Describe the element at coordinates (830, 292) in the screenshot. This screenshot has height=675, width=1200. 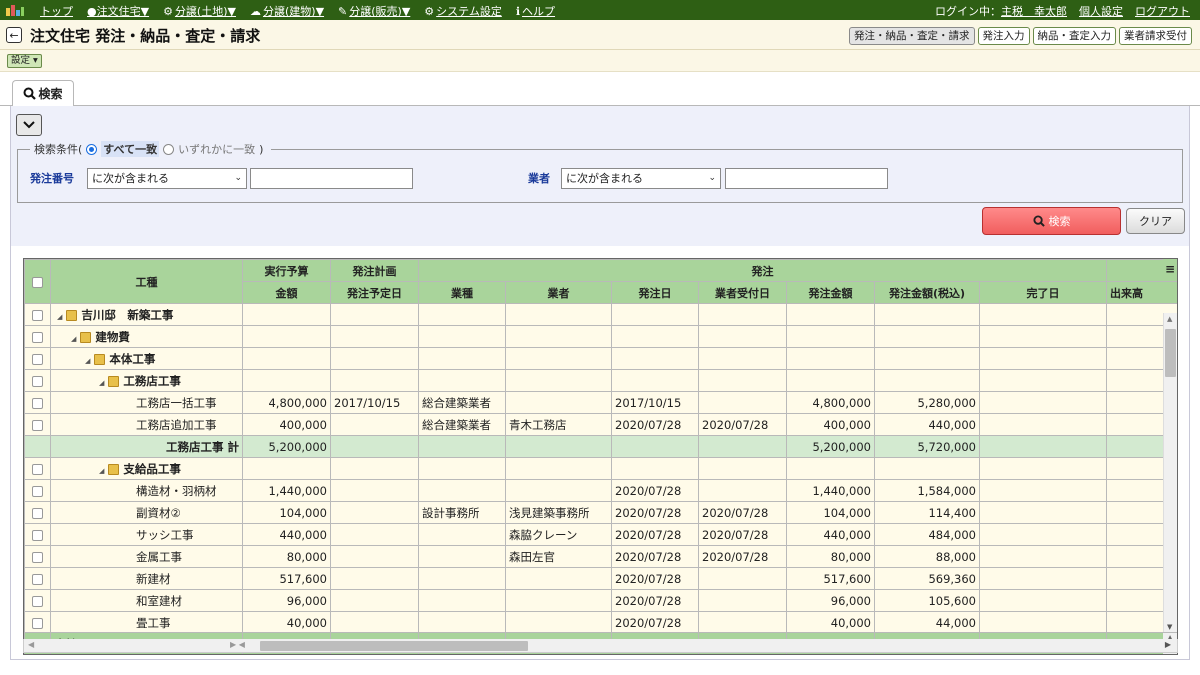
I see `column-header-order-amount: 発注金額` at that location.